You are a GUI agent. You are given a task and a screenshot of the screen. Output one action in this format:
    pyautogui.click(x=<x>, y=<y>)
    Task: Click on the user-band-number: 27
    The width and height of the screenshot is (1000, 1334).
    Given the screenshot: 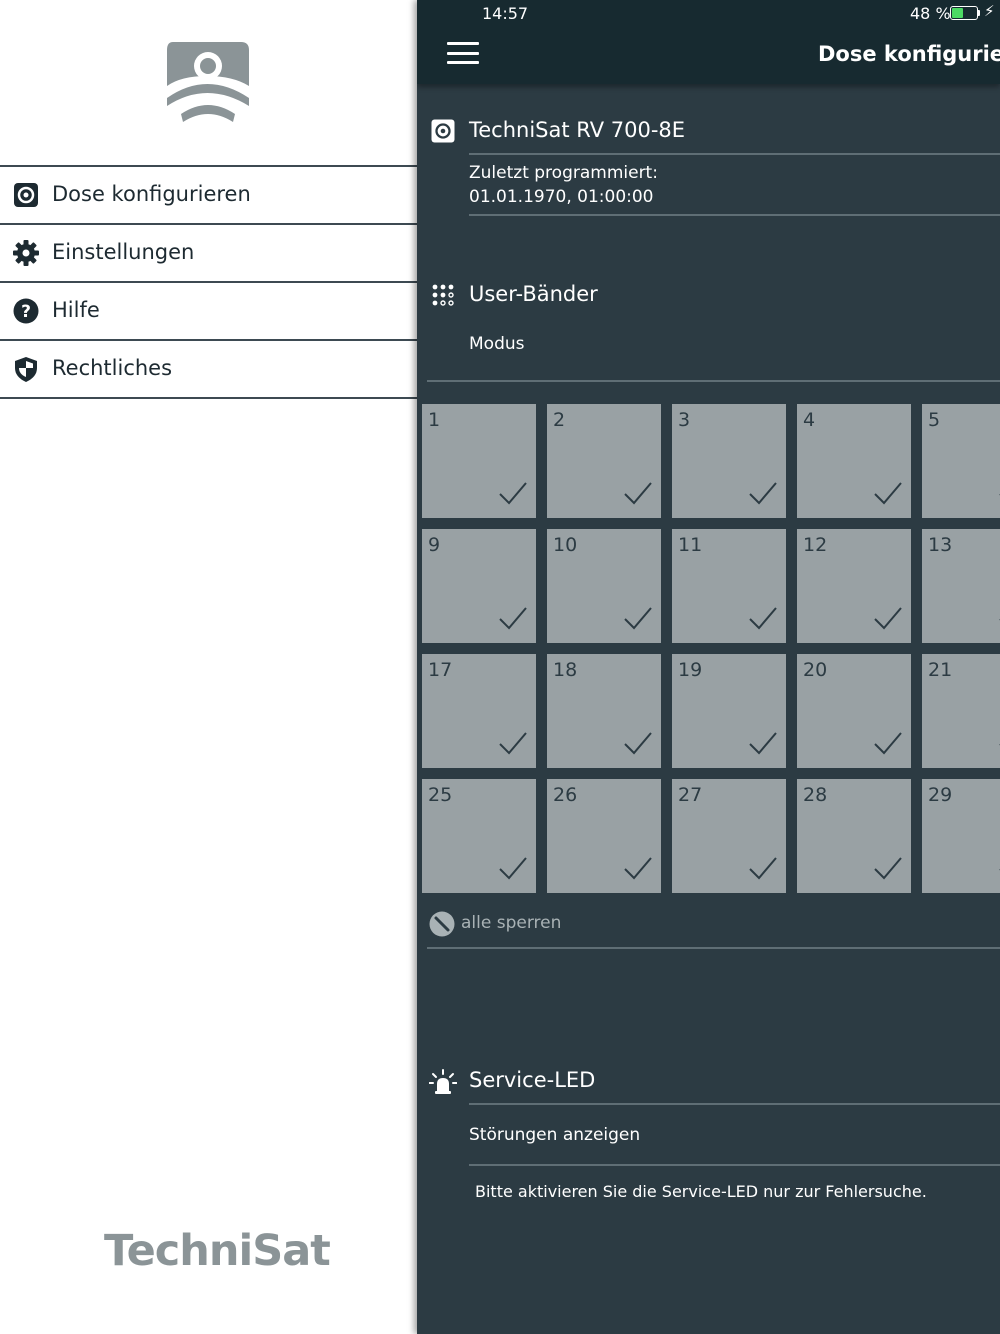 What is the action you would take?
    pyautogui.click(x=690, y=795)
    